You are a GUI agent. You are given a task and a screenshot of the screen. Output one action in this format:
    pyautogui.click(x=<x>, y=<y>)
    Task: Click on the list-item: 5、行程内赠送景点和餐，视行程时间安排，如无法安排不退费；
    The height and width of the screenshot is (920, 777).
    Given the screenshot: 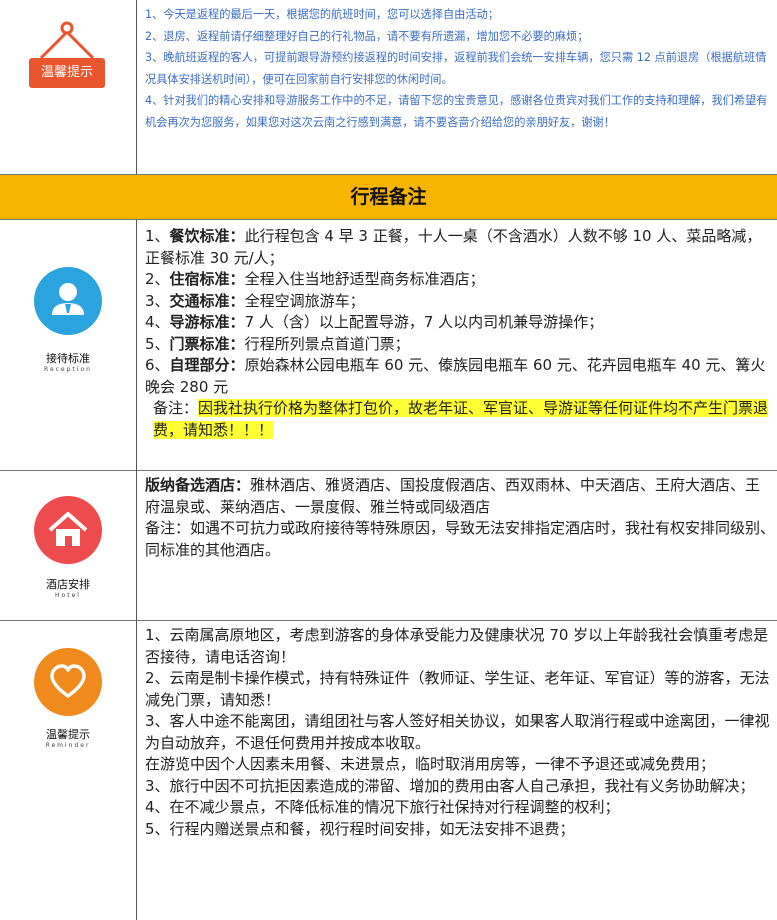 What is the action you would take?
    pyautogui.click(x=360, y=828)
    